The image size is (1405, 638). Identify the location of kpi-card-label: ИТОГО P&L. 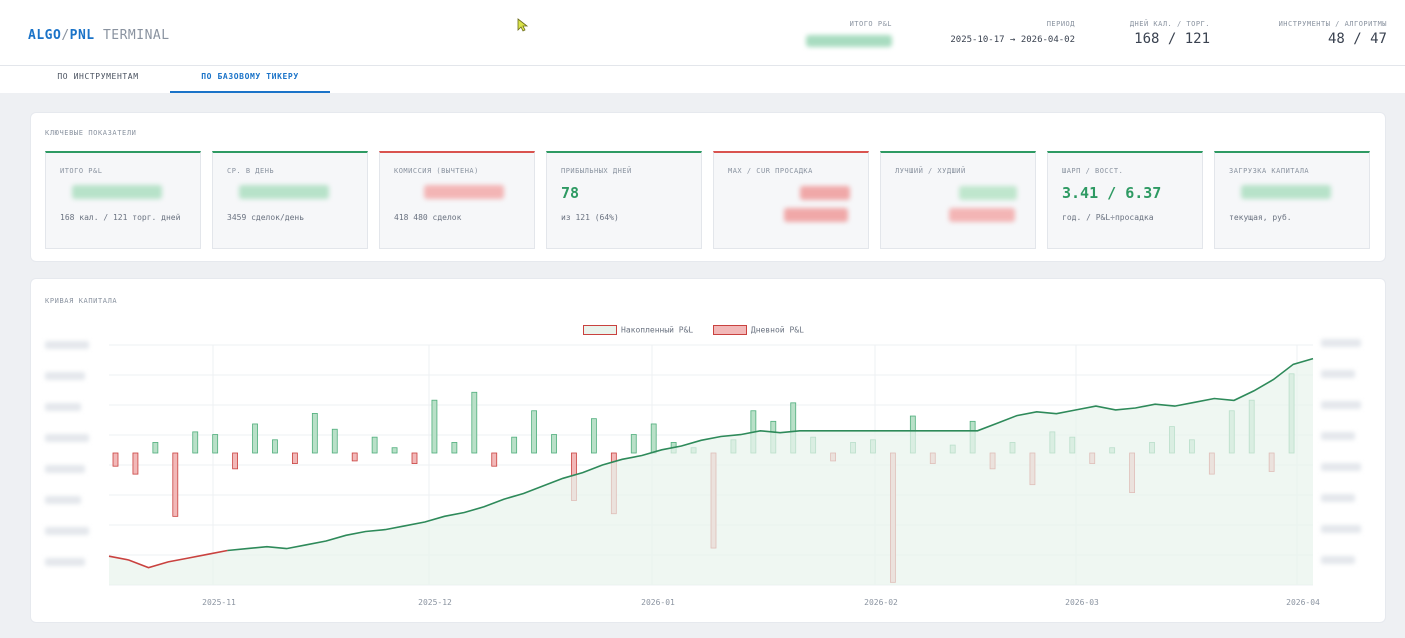
(81, 171).